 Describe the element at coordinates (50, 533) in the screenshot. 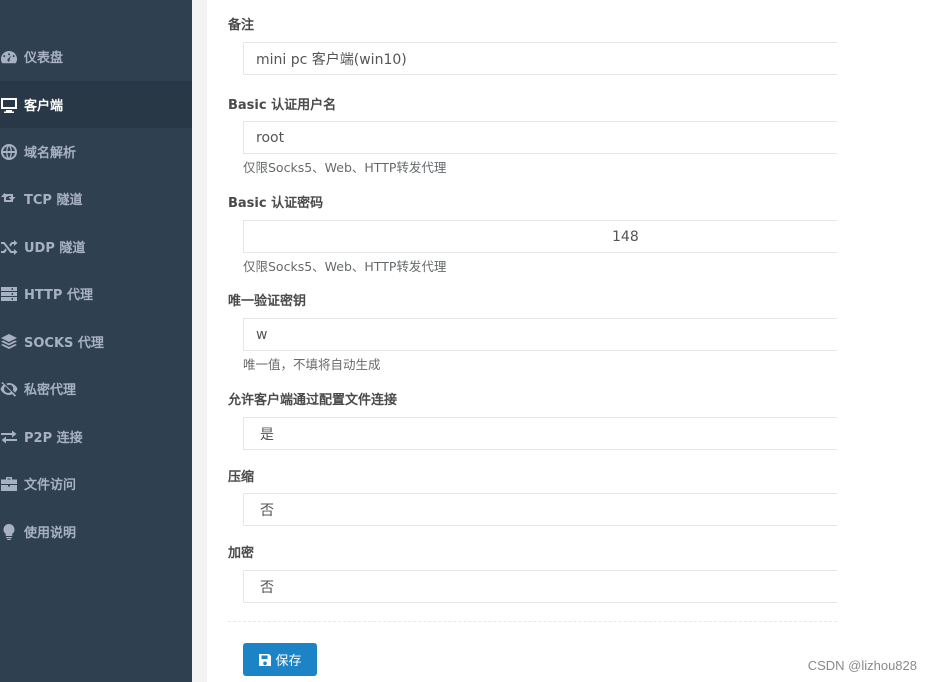

I see `sidebar-item-label: 使用说明` at that location.